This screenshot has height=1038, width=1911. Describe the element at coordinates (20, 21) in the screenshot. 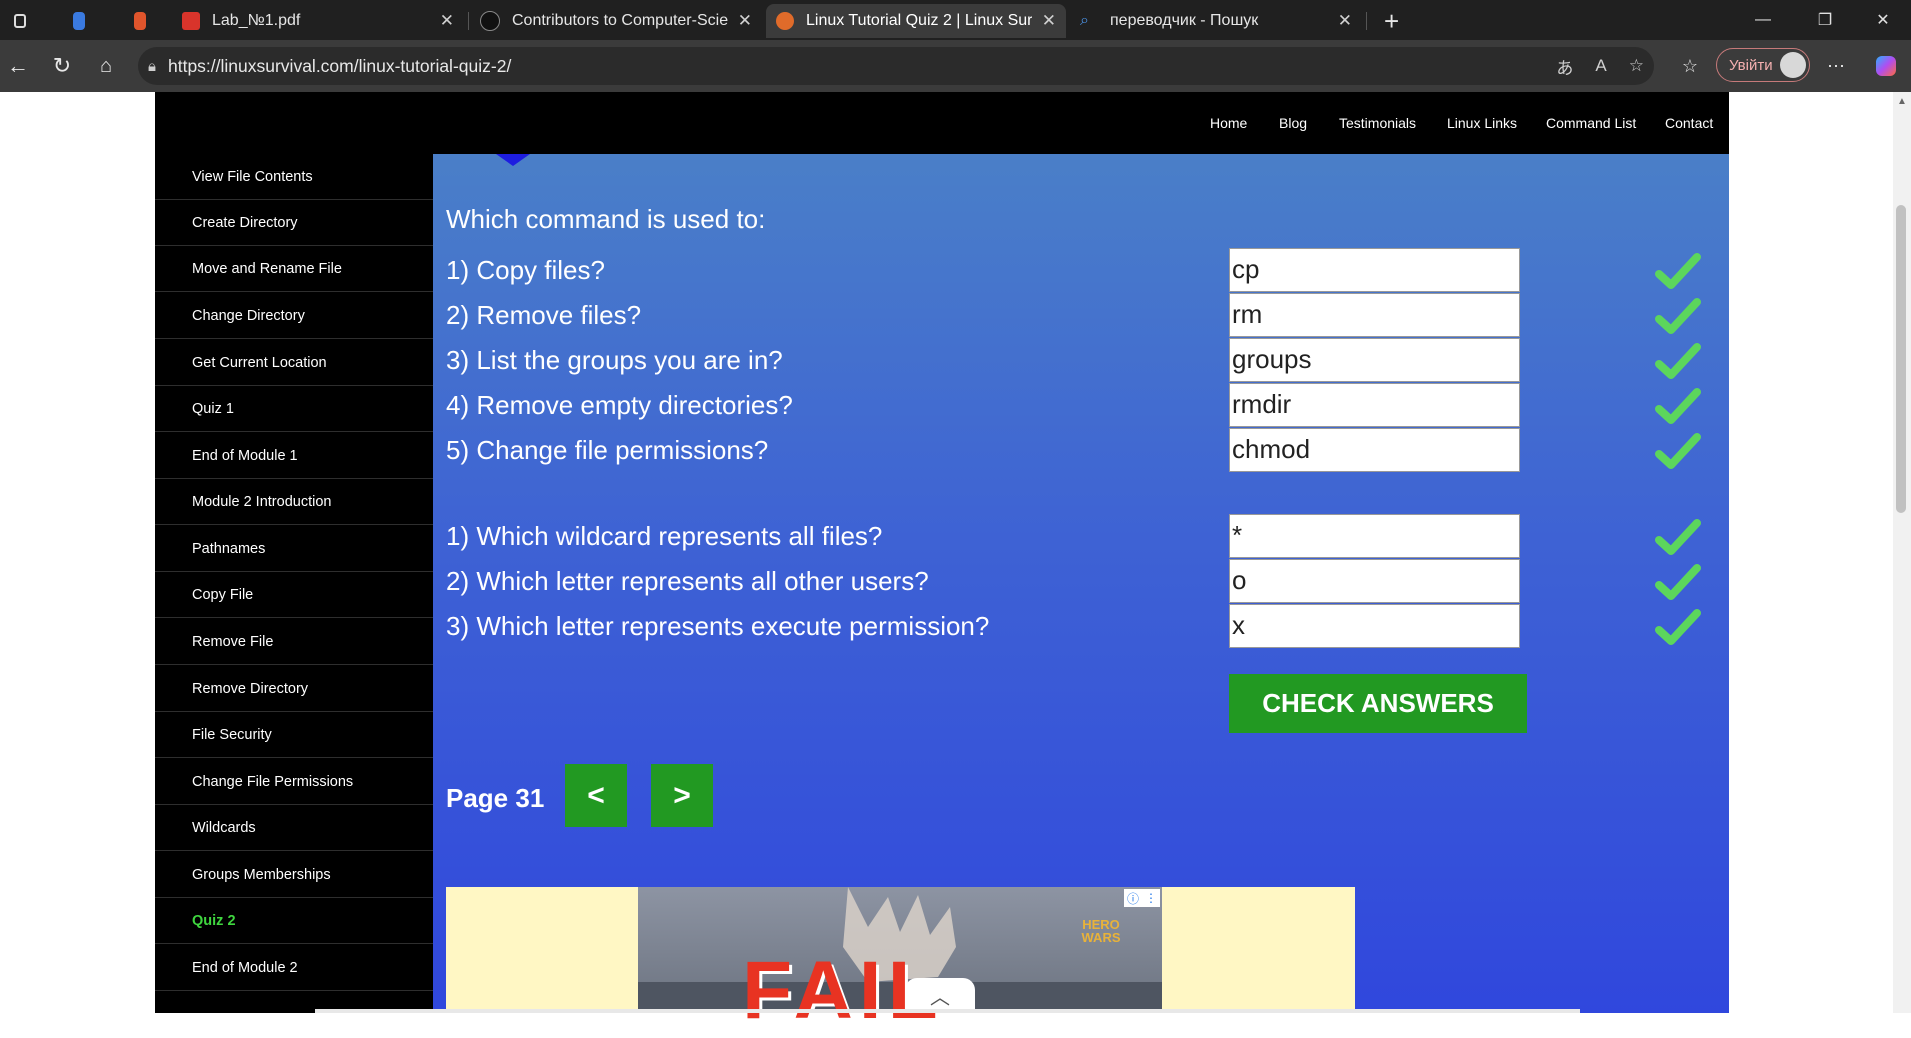

I see `sidebar-toggle-button` at that location.